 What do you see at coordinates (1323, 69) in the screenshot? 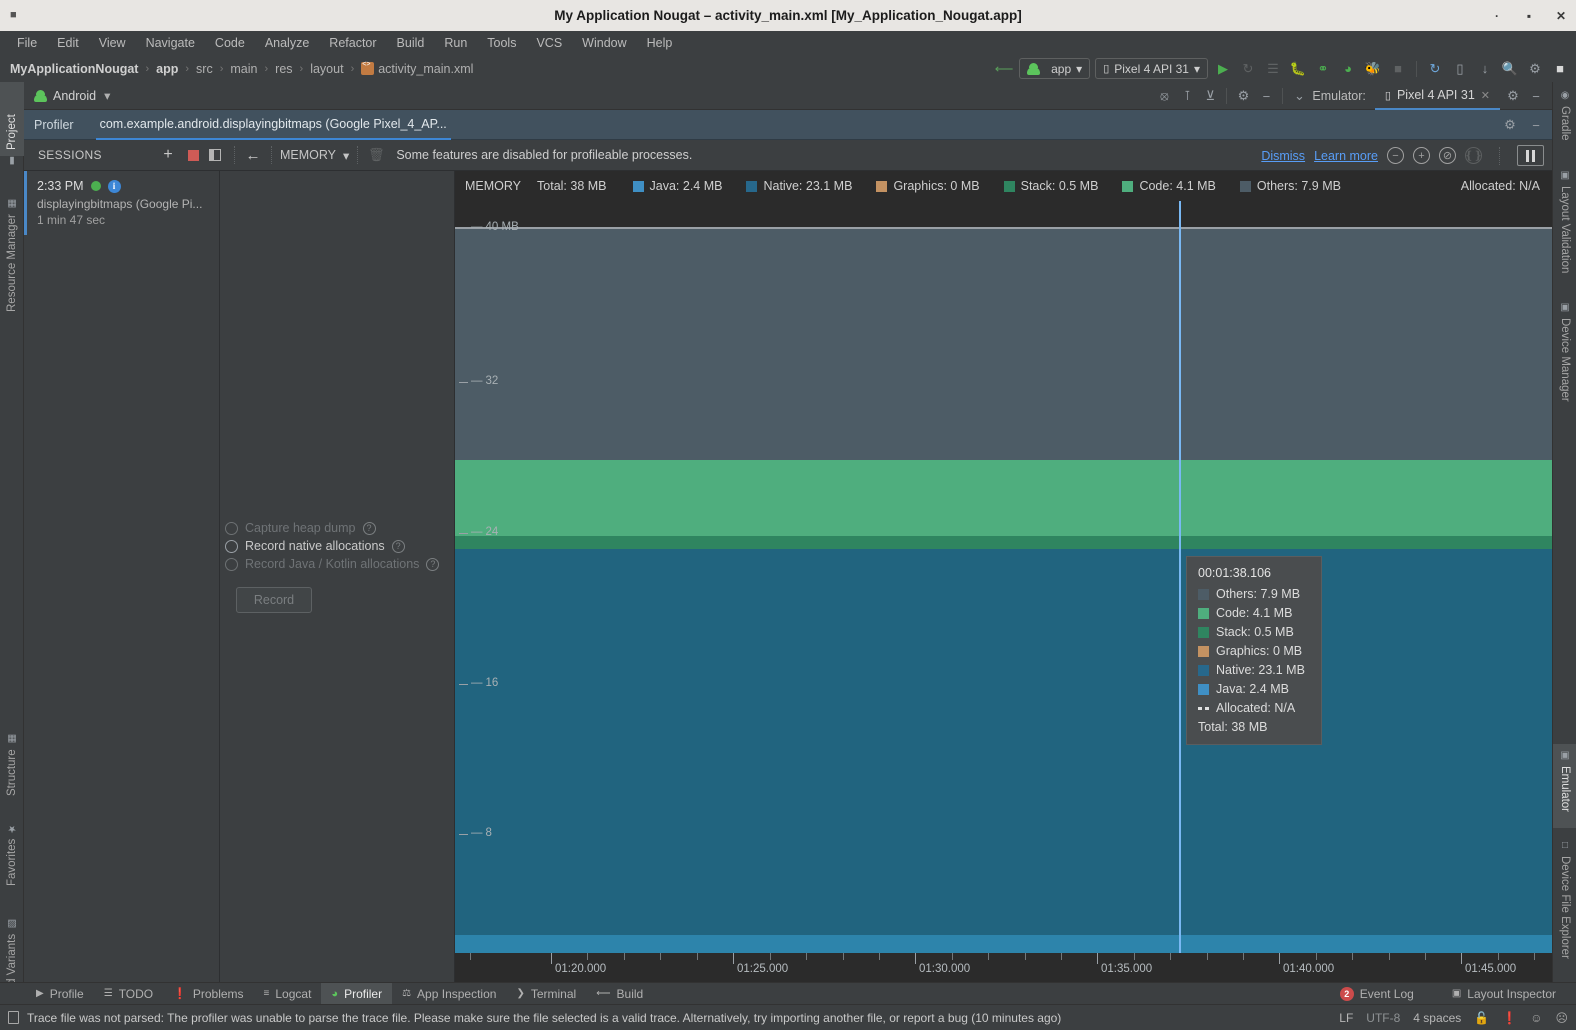
I see `attach-debugger-icon: ⚭` at bounding box center [1323, 69].